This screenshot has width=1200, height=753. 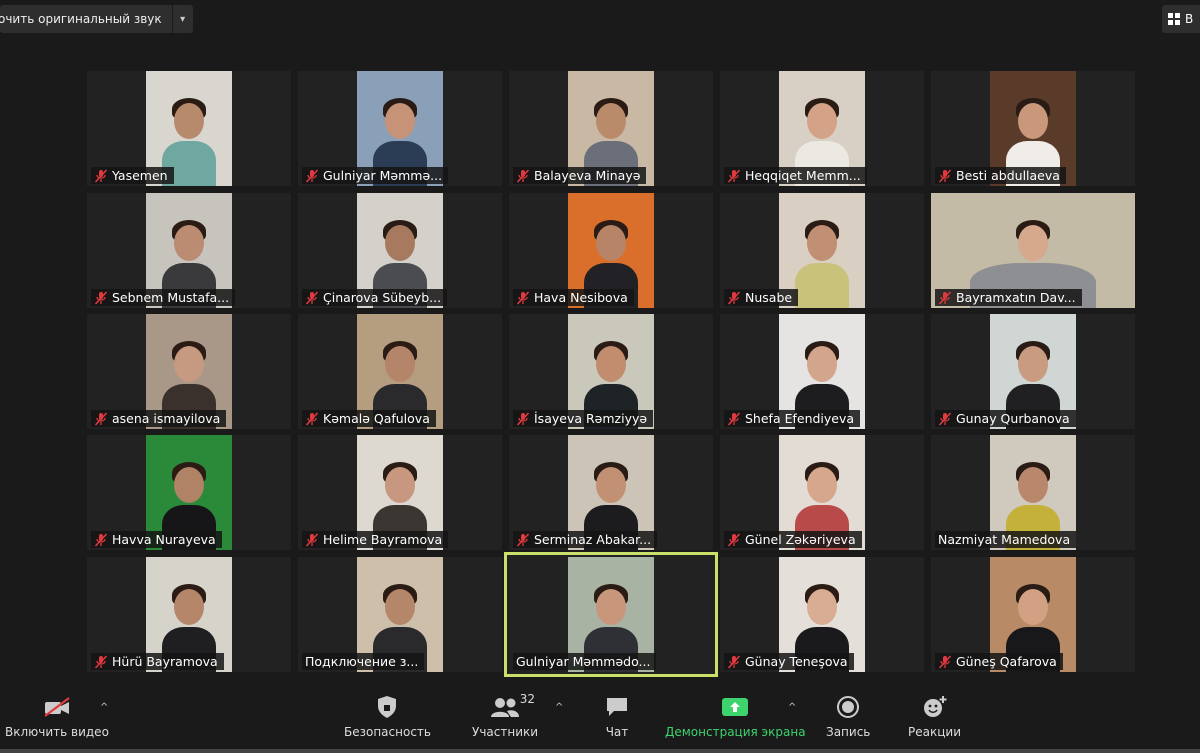 What do you see at coordinates (57, 732) in the screenshot?
I see `start-video-label: Включить видео` at bounding box center [57, 732].